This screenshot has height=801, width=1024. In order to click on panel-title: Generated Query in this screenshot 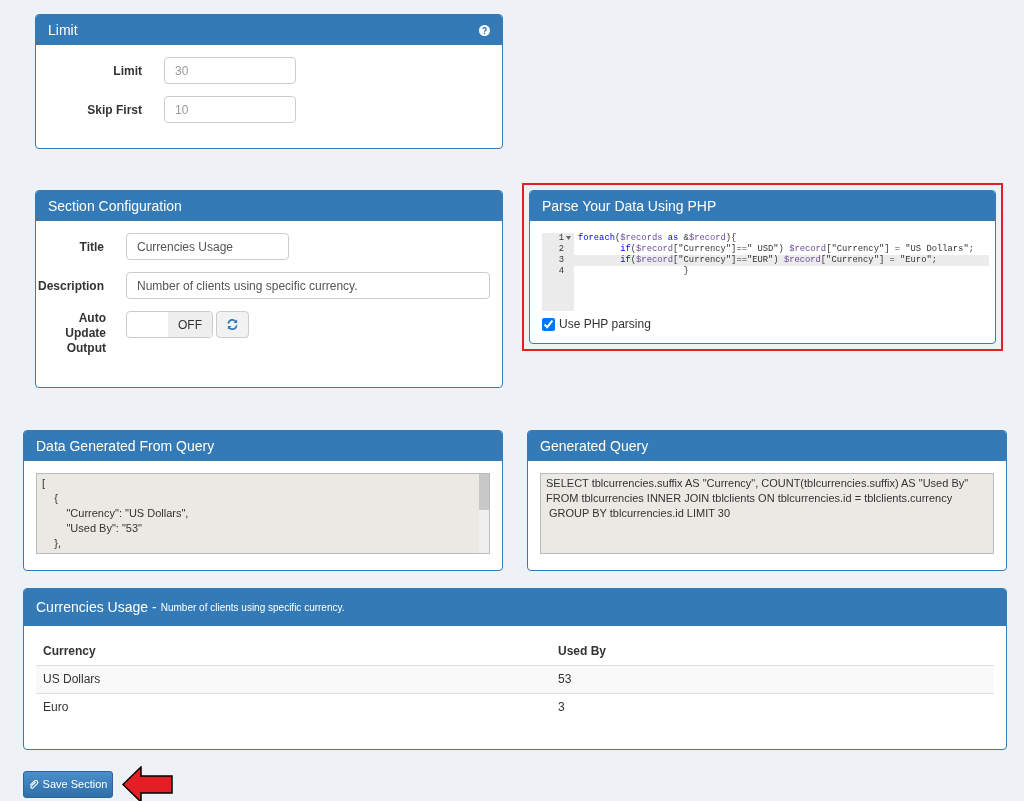, I will do `click(594, 446)`.